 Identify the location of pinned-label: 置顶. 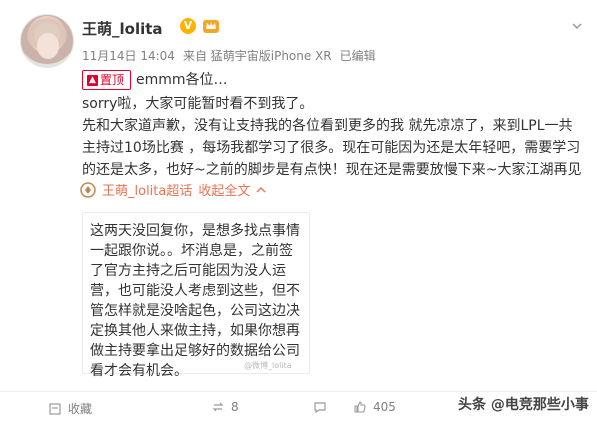
(112, 80).